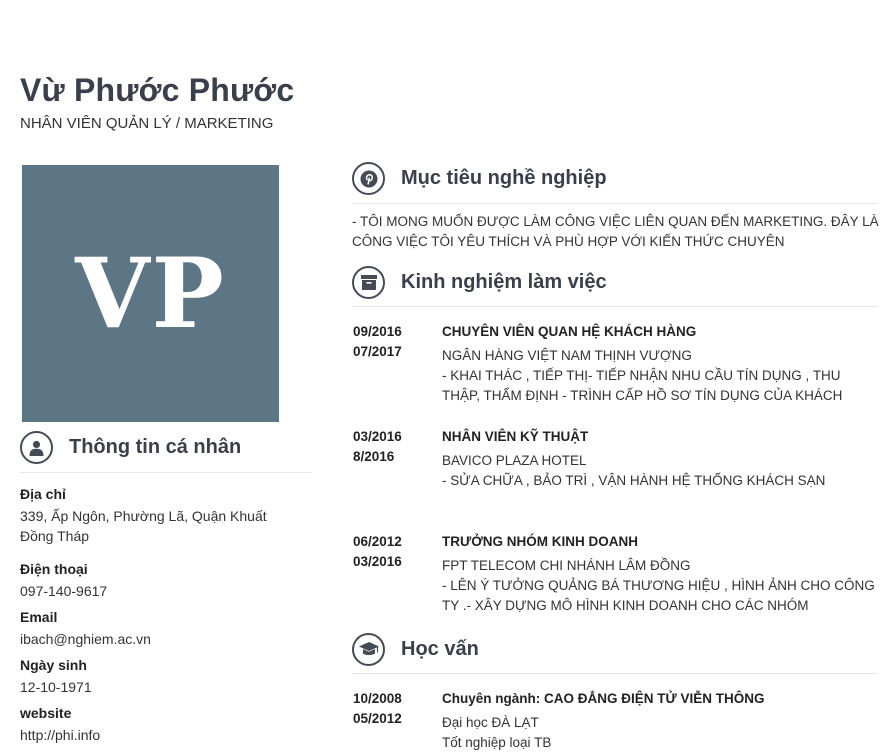 This screenshot has height=753, width=894. I want to click on entry-end-date: 03/2016, so click(377, 561).